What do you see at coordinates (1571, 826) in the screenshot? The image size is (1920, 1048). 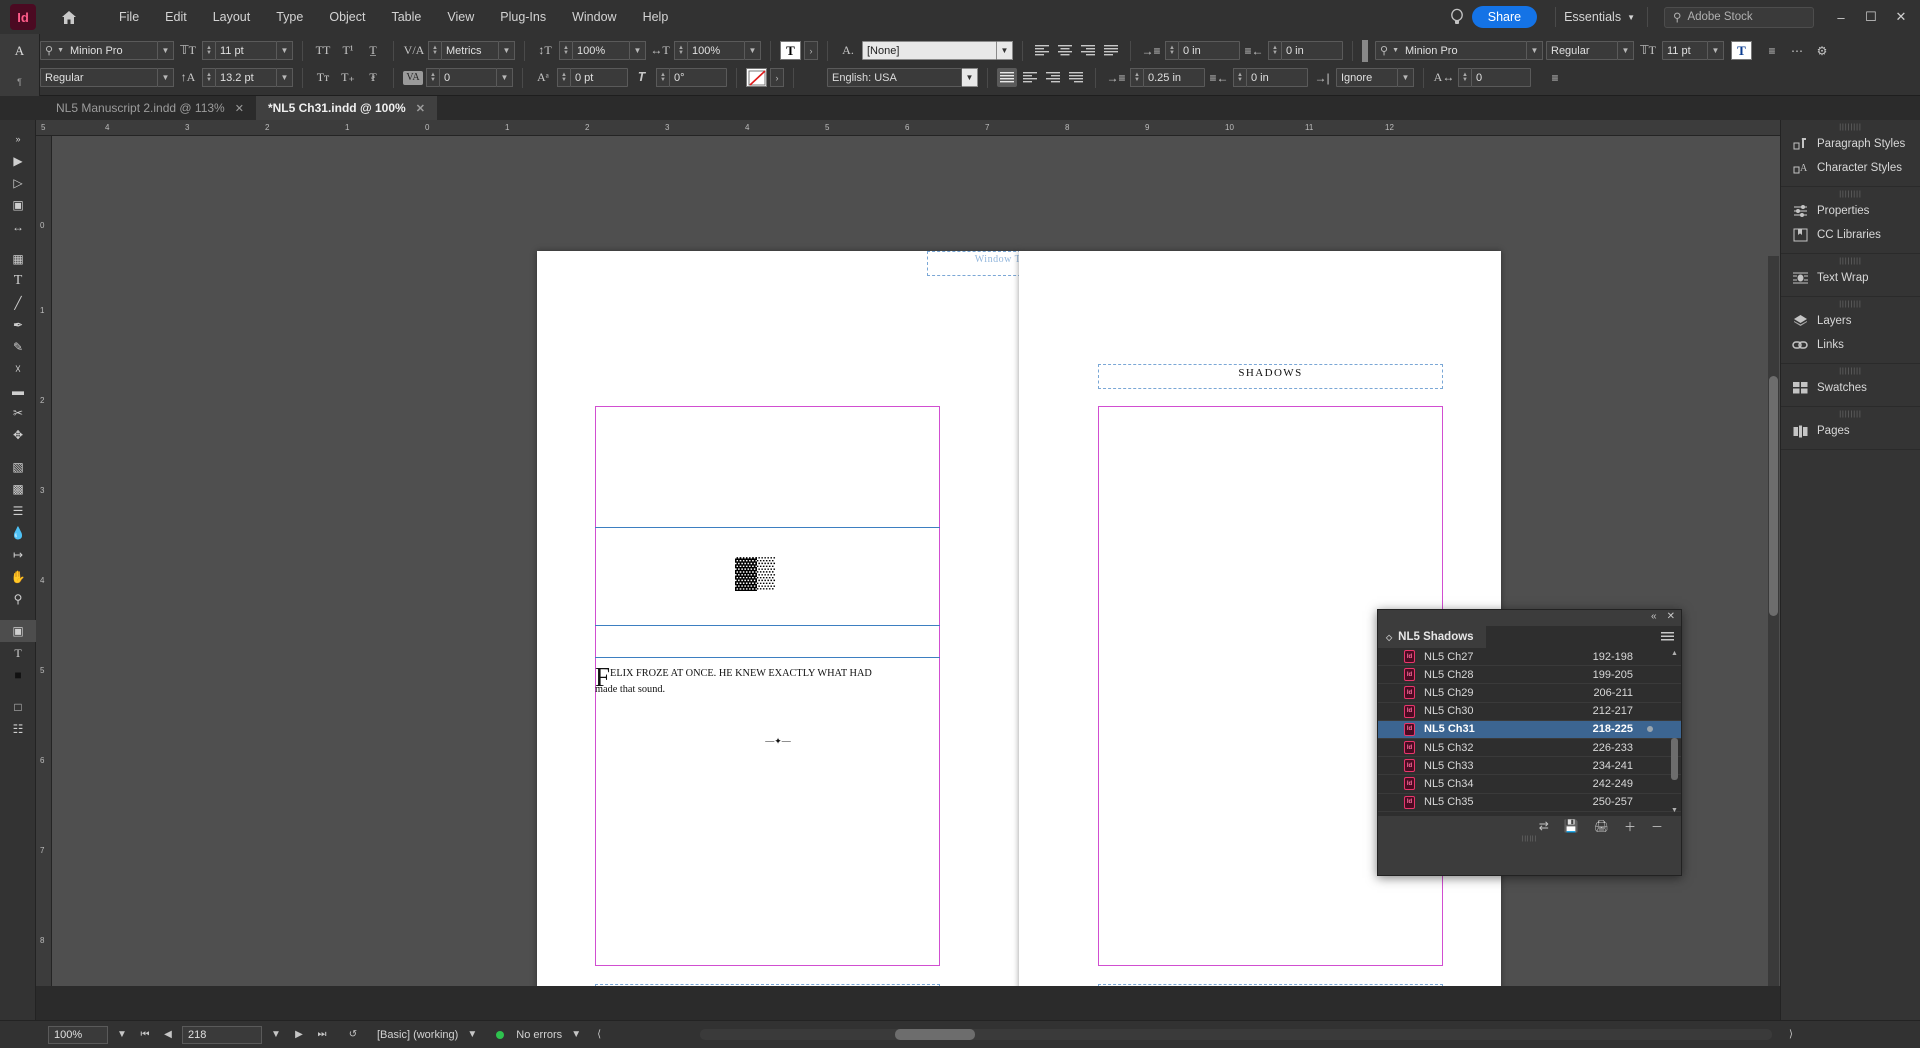 I see `save-icon: 💾` at bounding box center [1571, 826].